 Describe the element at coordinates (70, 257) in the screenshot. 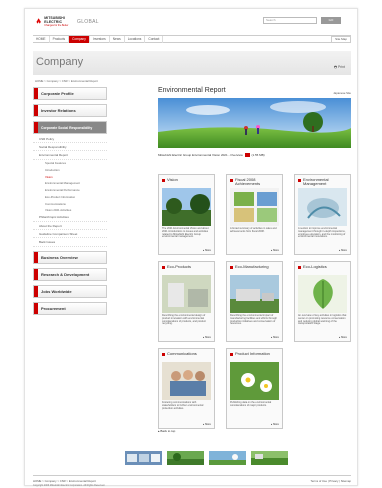

I see `sidebar-item-business-overview: Business Overview` at that location.